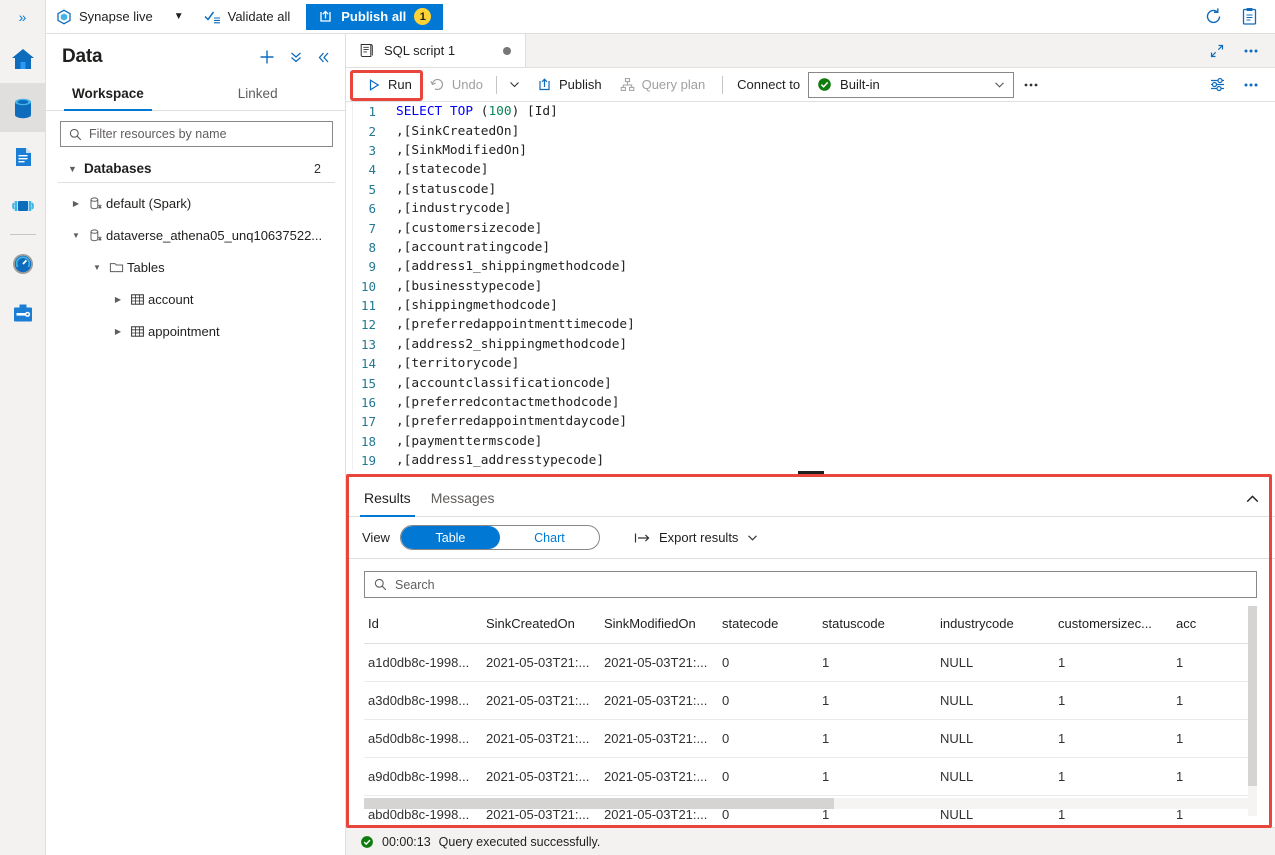  What do you see at coordinates (519, 841) in the screenshot?
I see `status-message: Query executed successfully.` at bounding box center [519, 841].